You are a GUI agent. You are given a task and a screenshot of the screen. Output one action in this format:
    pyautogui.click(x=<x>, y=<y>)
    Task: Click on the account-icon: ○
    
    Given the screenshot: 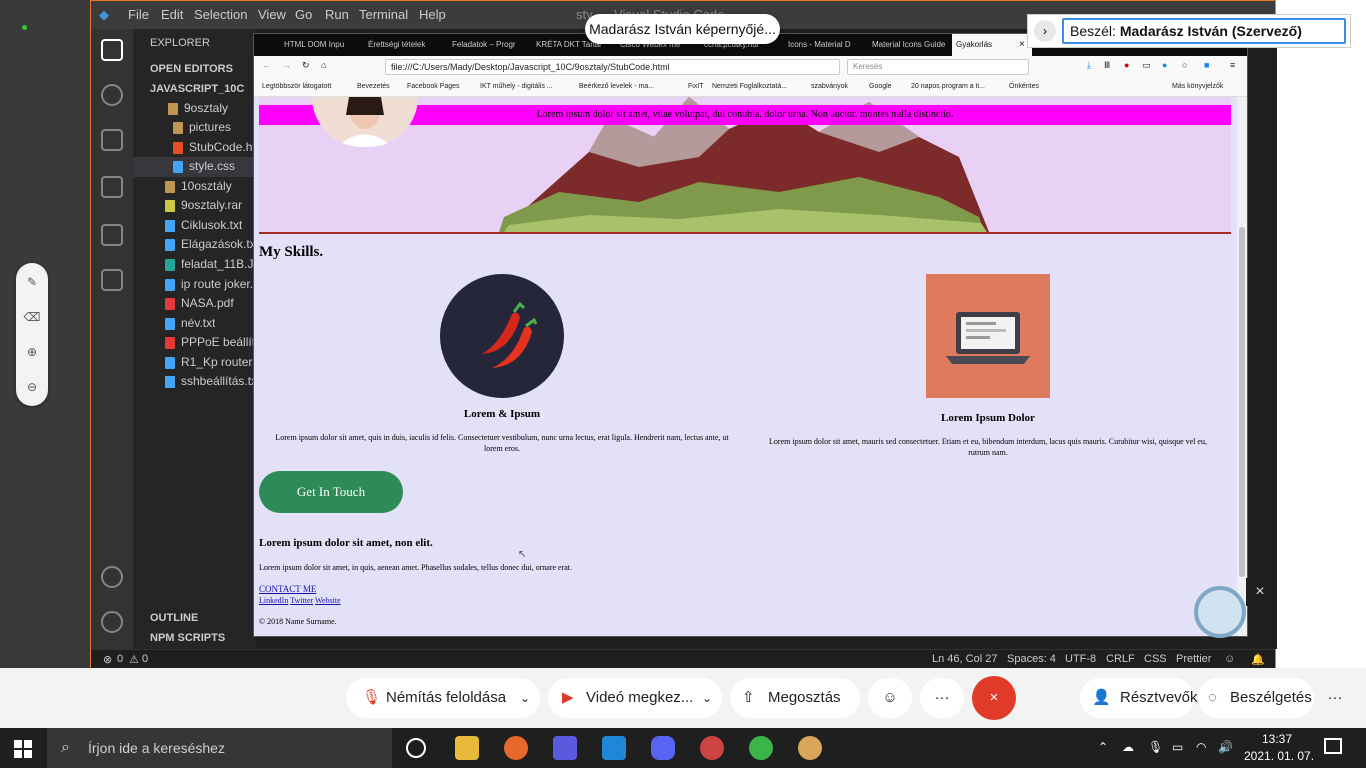 What is the action you would take?
    pyautogui.click(x=1184, y=65)
    